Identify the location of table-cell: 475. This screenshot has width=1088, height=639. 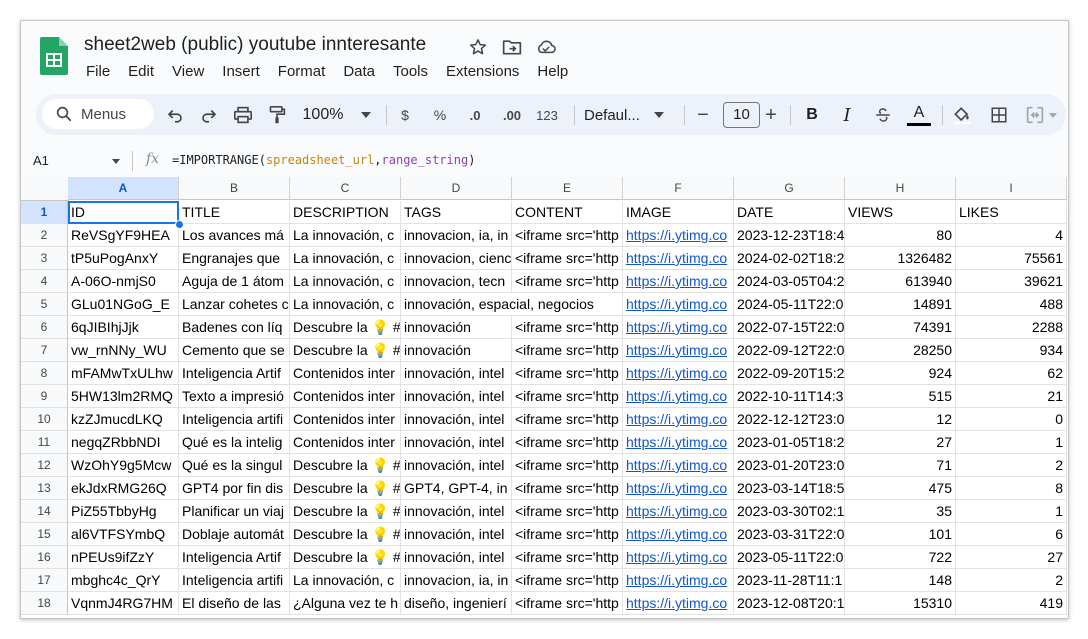
(900, 488).